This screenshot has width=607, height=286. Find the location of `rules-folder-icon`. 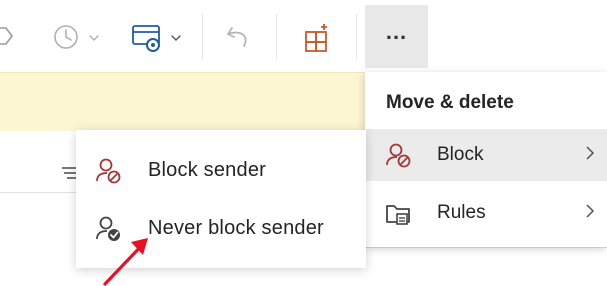

rules-folder-icon is located at coordinates (398, 215).